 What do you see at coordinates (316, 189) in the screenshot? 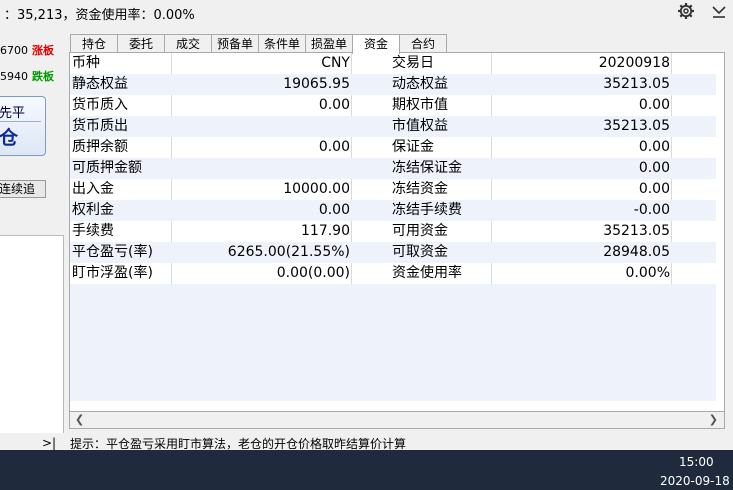
I see `field-value: 10000.00` at bounding box center [316, 189].